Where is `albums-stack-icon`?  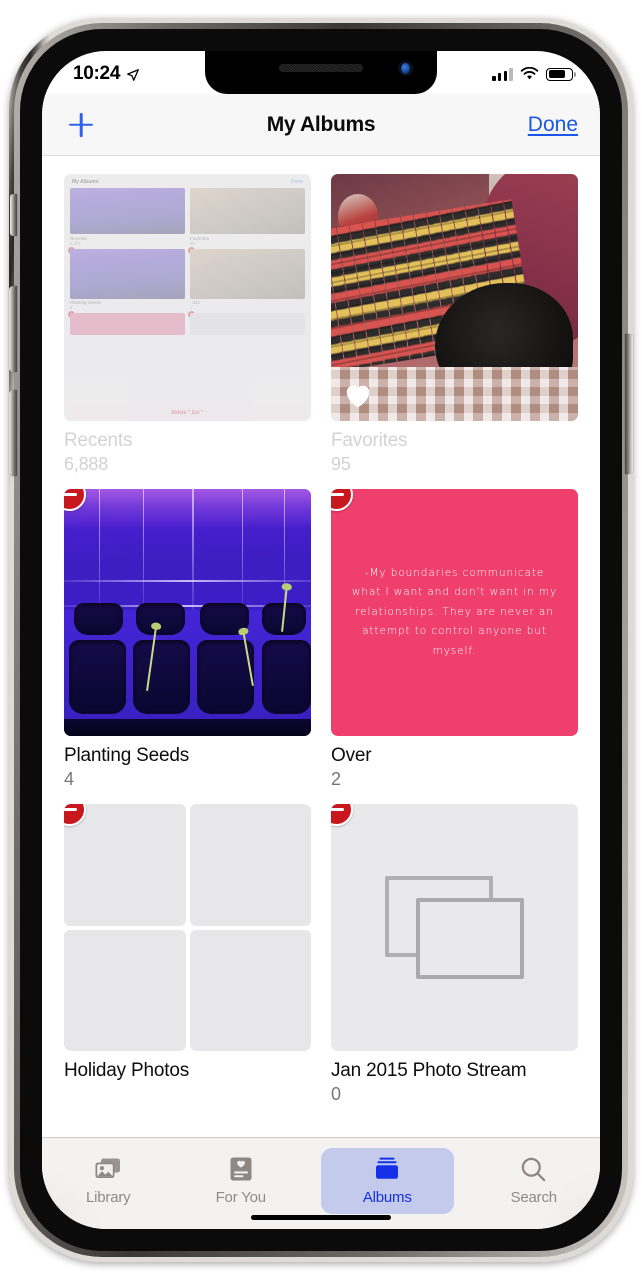
albums-stack-icon is located at coordinates (387, 1169).